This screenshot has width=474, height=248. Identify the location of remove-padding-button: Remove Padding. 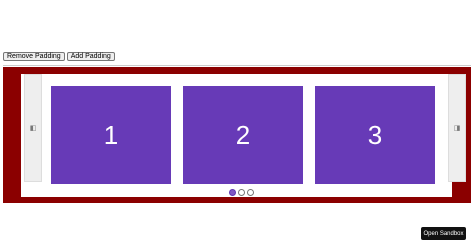
(34, 56).